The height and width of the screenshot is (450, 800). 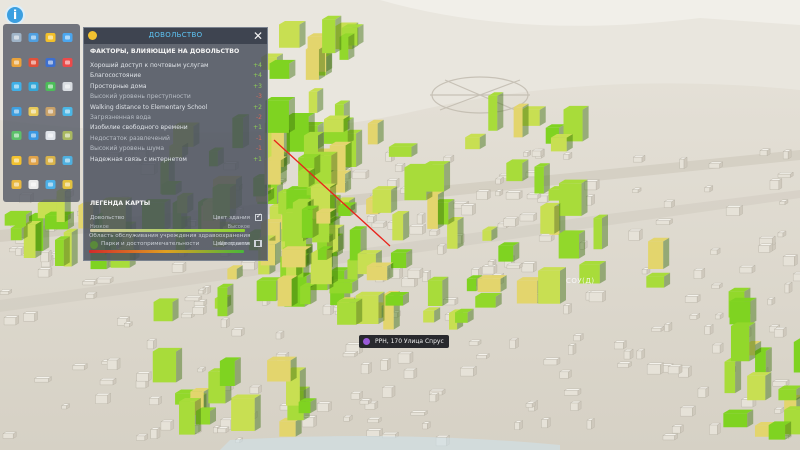 What do you see at coordinates (33, 135) in the screenshot?
I see `area-icon` at bounding box center [33, 135].